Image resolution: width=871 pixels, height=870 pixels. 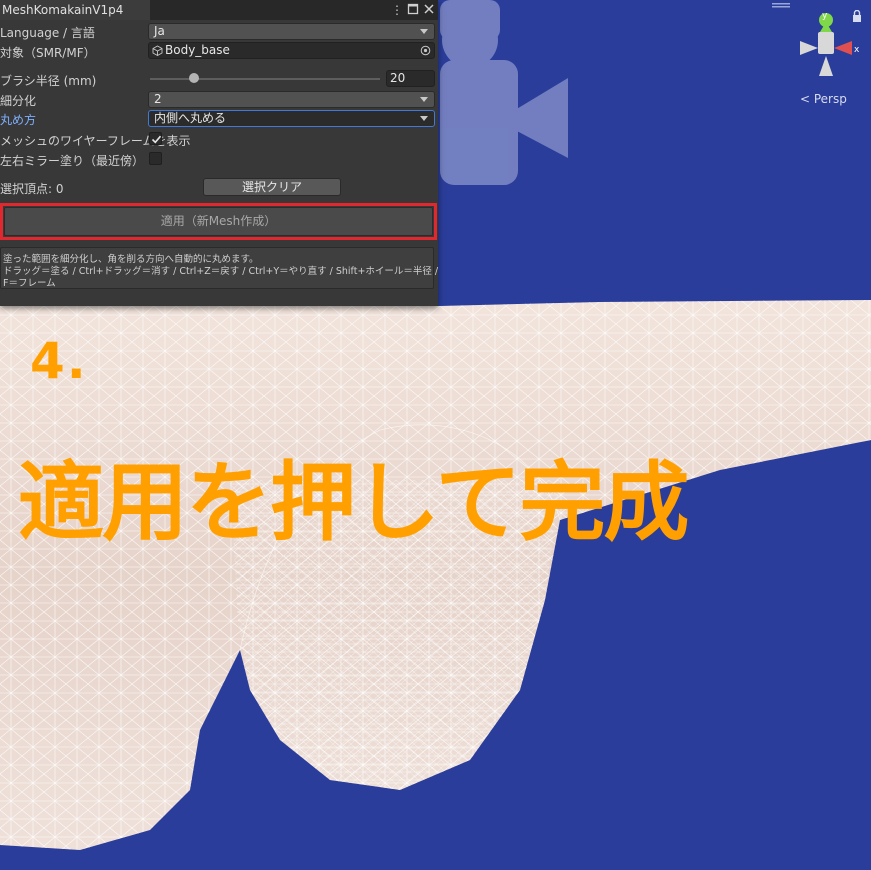 What do you see at coordinates (291, 99) in the screenshot?
I see `subdivision-dropdown: 2` at bounding box center [291, 99].